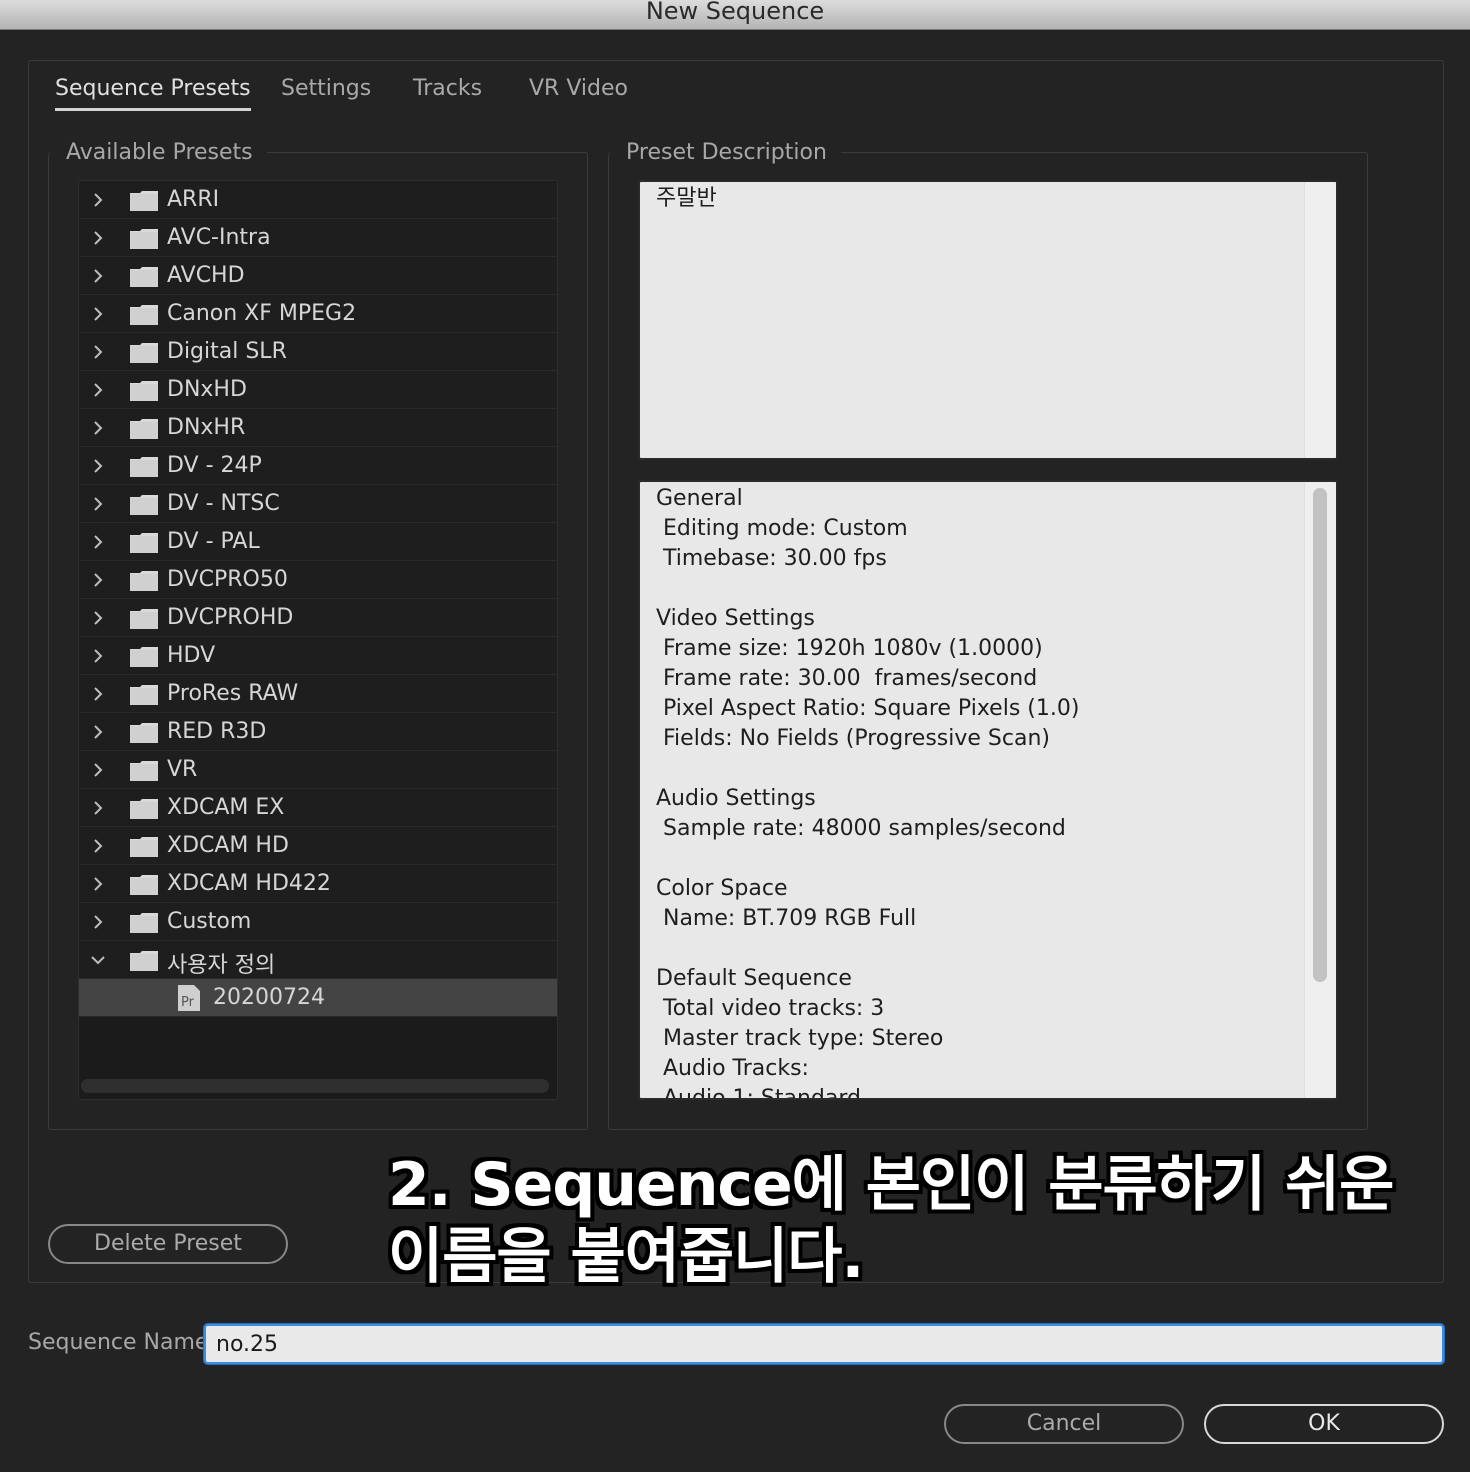 The height and width of the screenshot is (1472, 1470). I want to click on preset-label: 20200724, so click(269, 997).